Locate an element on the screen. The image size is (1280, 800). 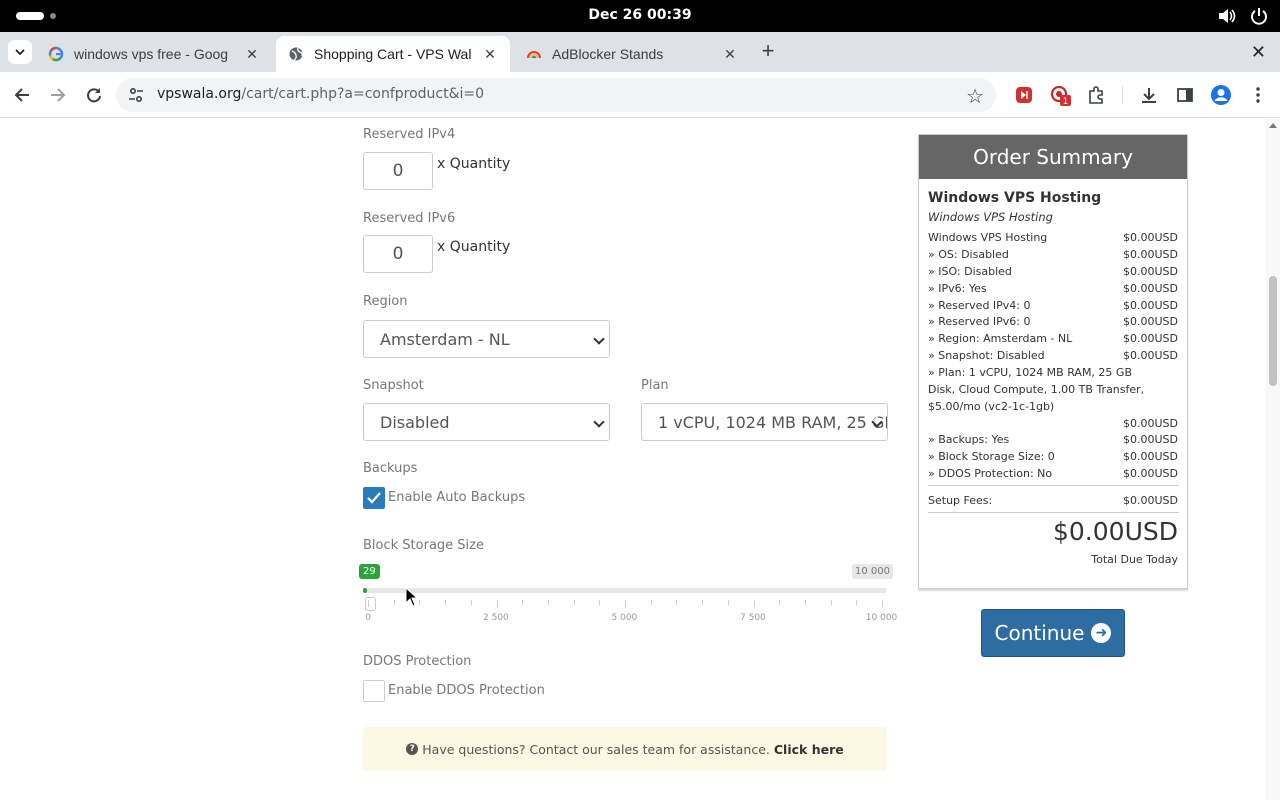
clock: Dec 26 00:39 is located at coordinates (640, 15).